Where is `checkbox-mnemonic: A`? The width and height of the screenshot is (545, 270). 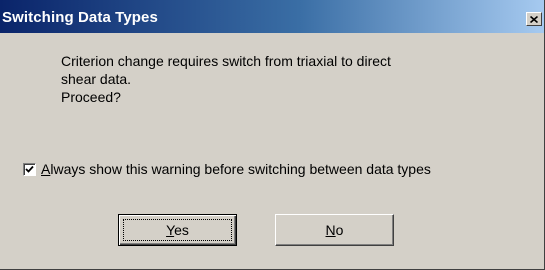 checkbox-mnemonic: A is located at coordinates (46, 169).